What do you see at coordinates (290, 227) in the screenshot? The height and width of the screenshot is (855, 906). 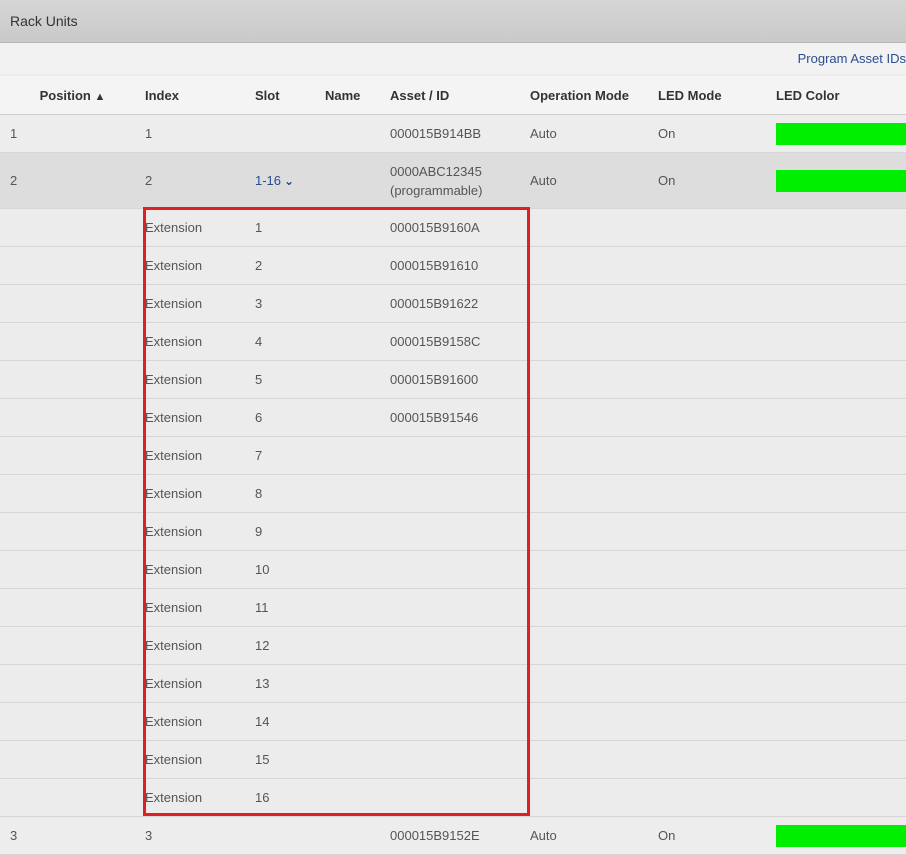 I see `slot-cell: 1` at bounding box center [290, 227].